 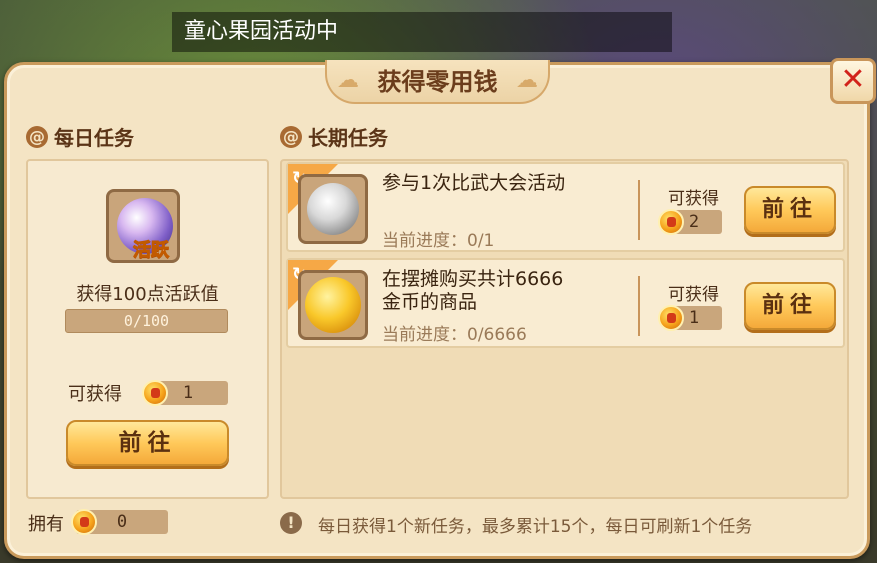 What do you see at coordinates (565, 207) in the screenshot?
I see `task-row: ↻ 参与1次比武大会活动 当前进度：0/1 可获得 2 前往` at bounding box center [565, 207].